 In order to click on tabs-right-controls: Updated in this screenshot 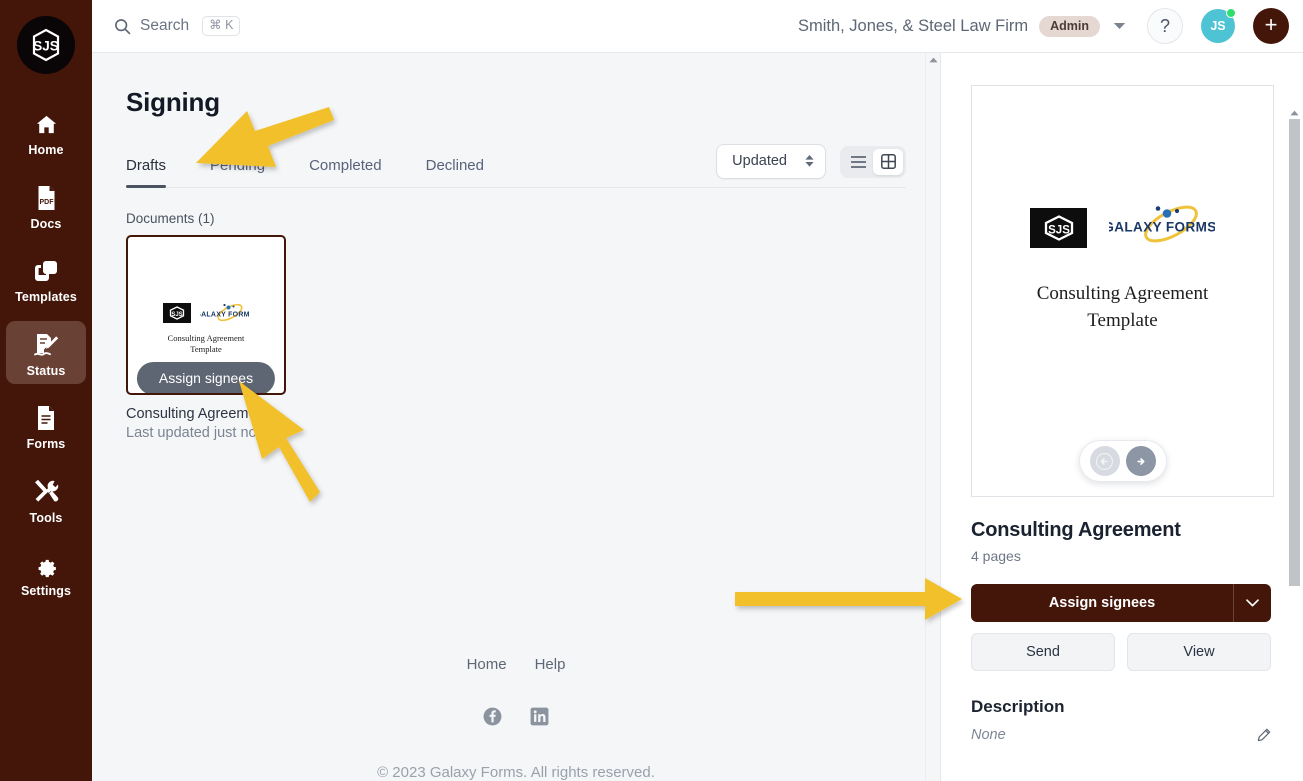, I will do `click(811, 165)`.